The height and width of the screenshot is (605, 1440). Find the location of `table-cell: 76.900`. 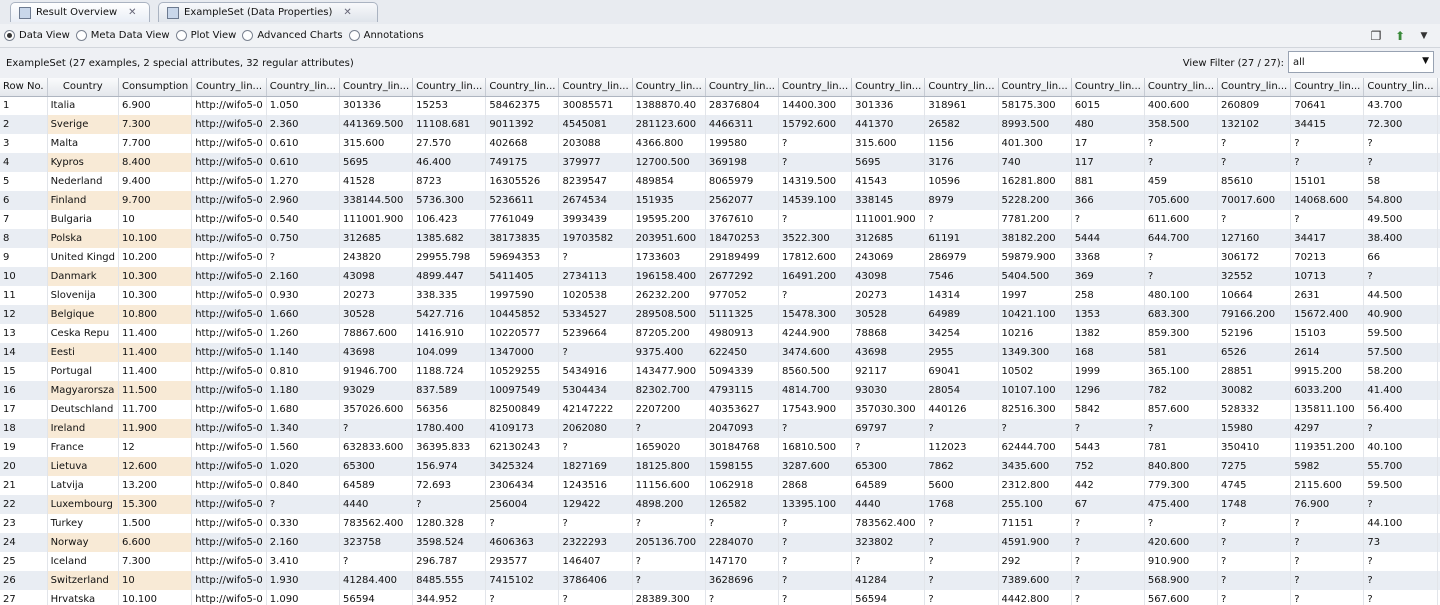

table-cell: 76.900 is located at coordinates (1327, 504).